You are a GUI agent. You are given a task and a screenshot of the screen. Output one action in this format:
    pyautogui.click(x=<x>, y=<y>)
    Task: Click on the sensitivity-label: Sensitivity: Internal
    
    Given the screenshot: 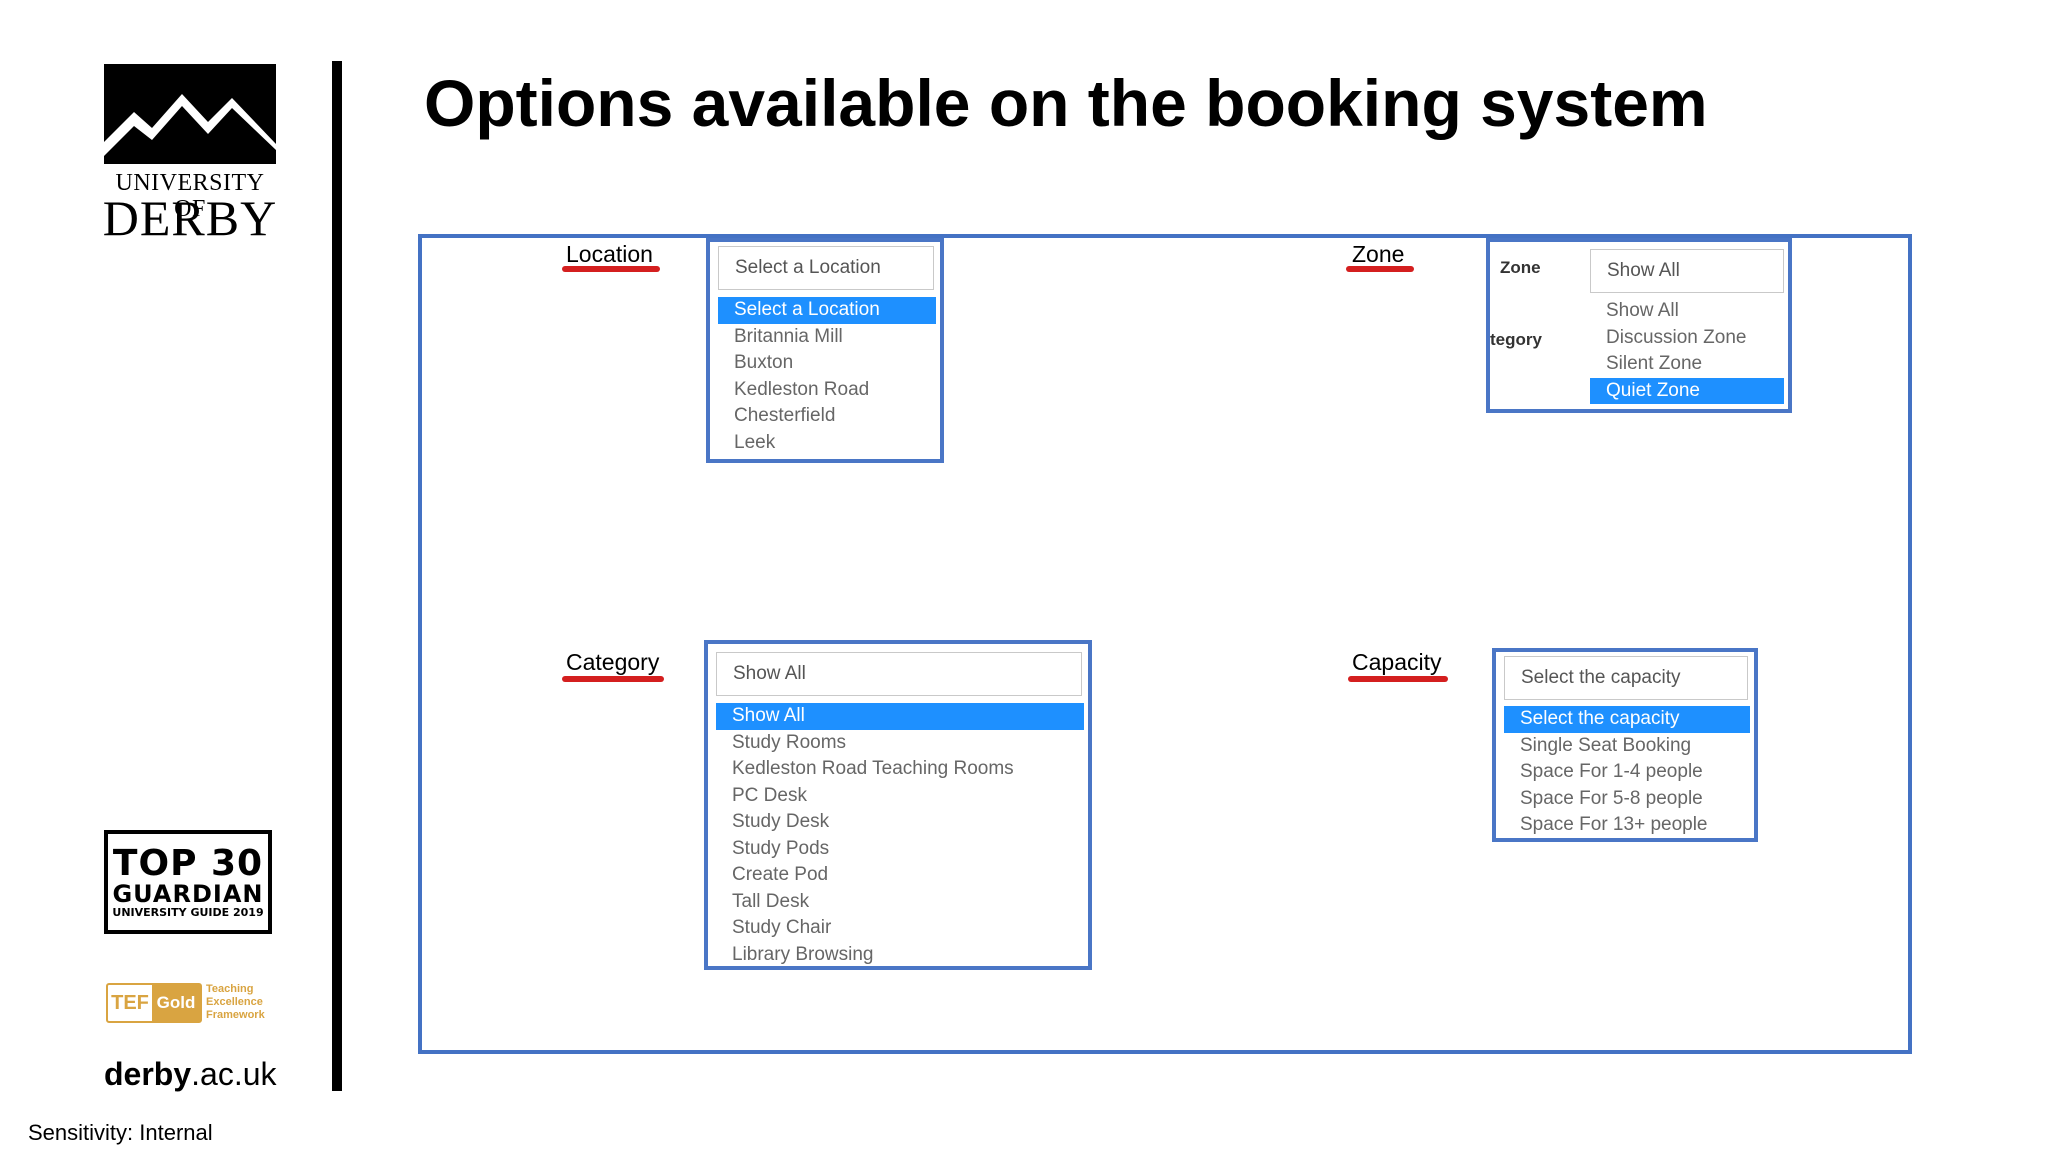 What is the action you would take?
    pyautogui.click(x=120, y=1132)
    